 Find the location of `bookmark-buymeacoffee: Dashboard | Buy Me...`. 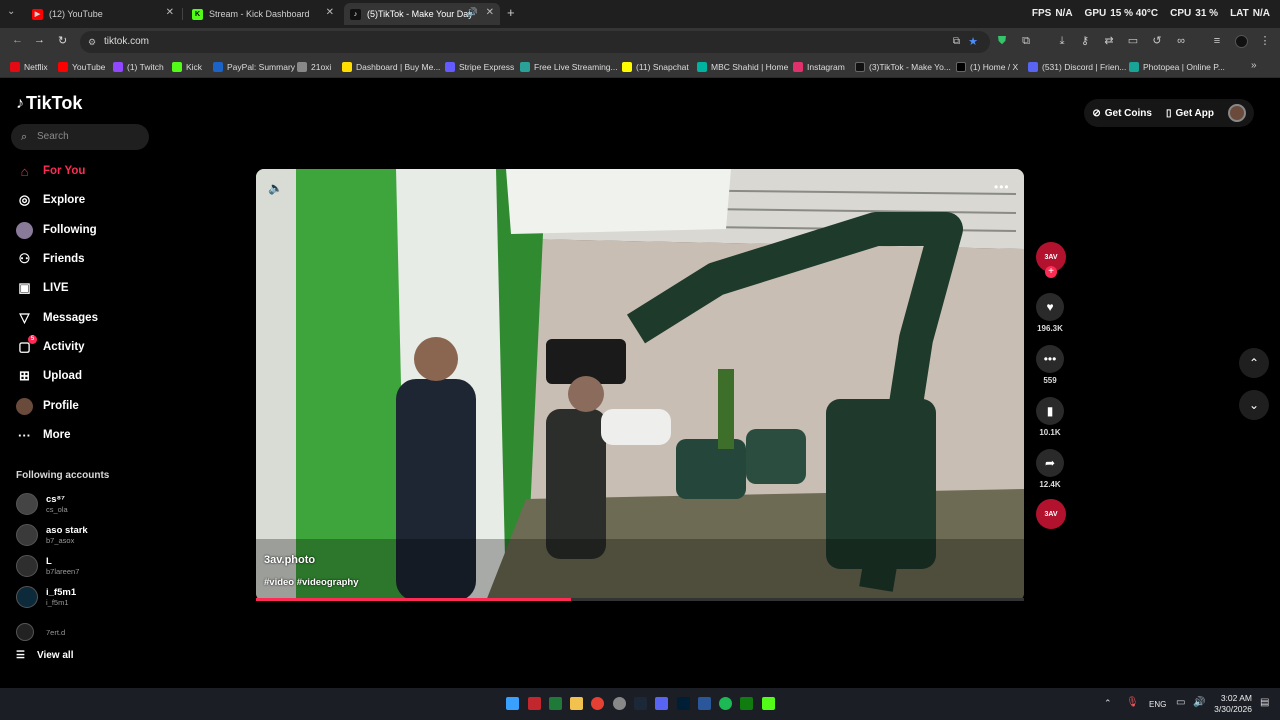

bookmark-buymeacoffee: Dashboard | Buy Me... is located at coordinates (391, 67).